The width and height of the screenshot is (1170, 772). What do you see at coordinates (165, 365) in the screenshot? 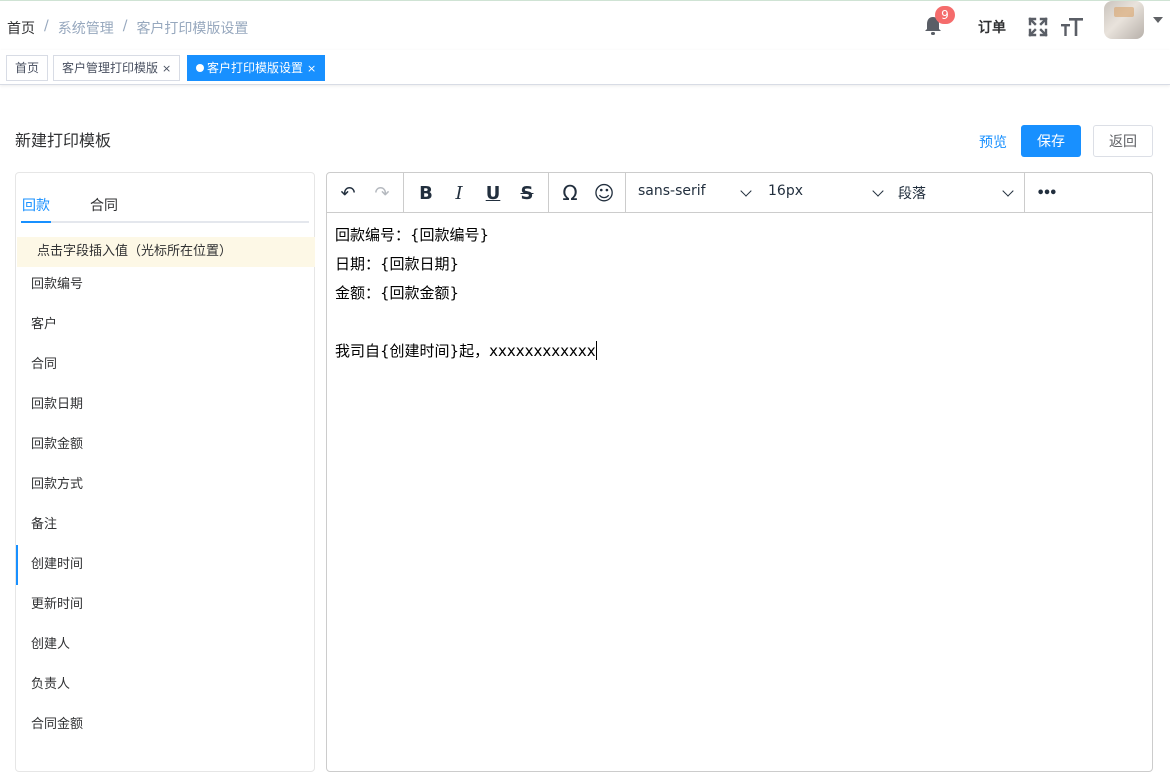
I see `field-item: 合同` at bounding box center [165, 365].